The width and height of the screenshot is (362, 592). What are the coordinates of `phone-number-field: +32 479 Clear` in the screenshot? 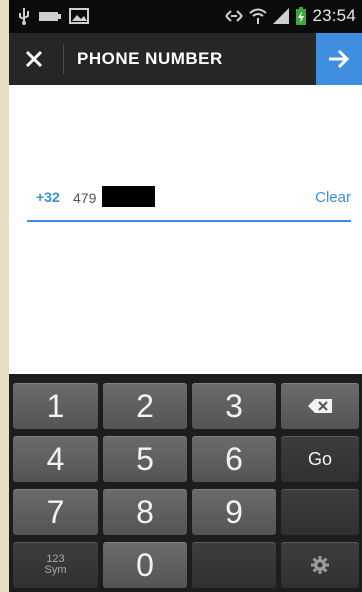 It's located at (189, 204).